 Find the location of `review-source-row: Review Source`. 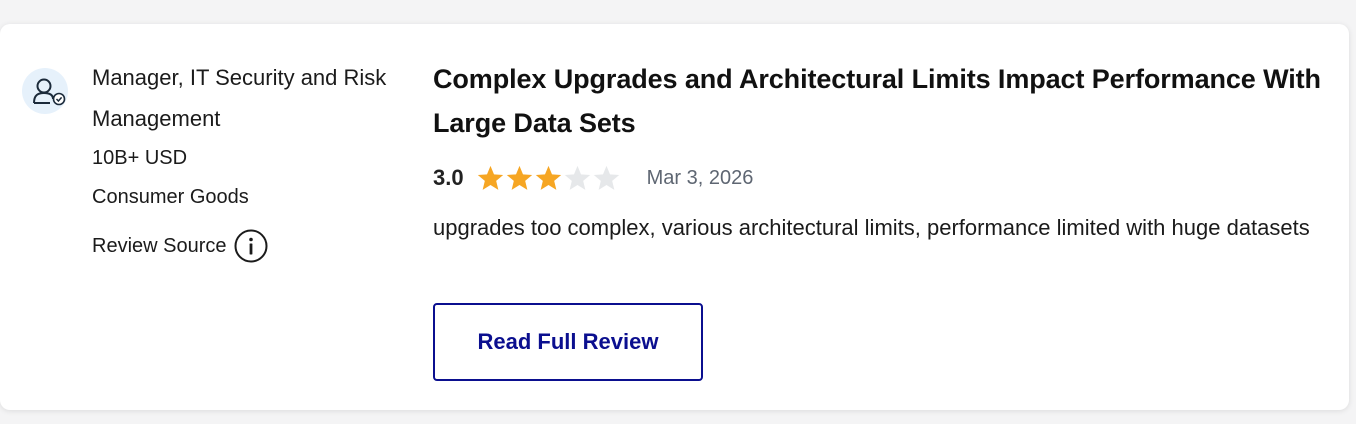

review-source-row: Review Source is located at coordinates (242, 246).